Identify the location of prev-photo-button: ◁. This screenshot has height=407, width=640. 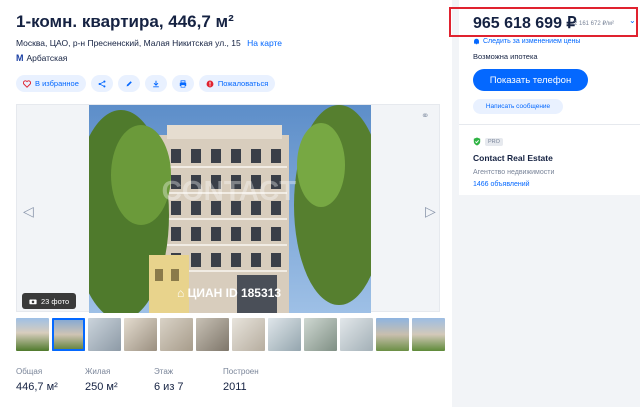
(28, 211).